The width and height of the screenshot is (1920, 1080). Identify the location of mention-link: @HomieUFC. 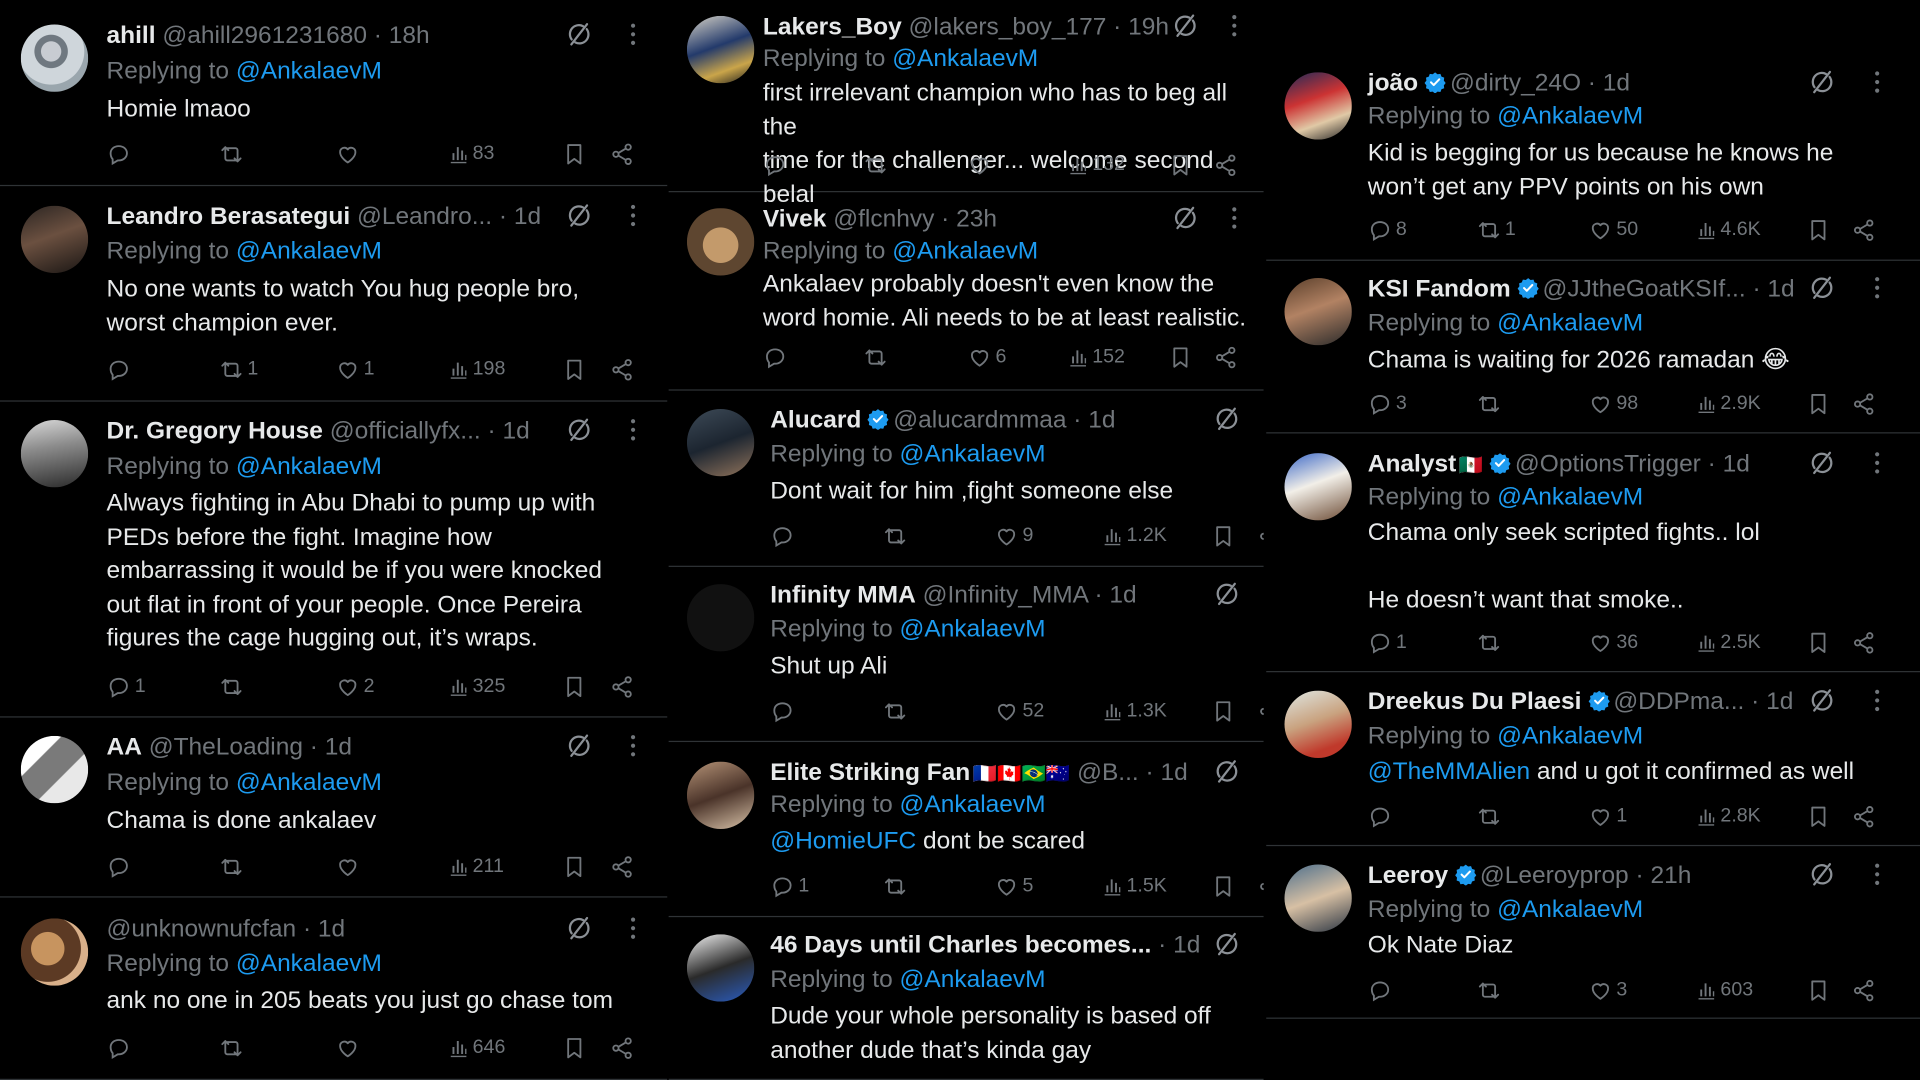
(843, 841).